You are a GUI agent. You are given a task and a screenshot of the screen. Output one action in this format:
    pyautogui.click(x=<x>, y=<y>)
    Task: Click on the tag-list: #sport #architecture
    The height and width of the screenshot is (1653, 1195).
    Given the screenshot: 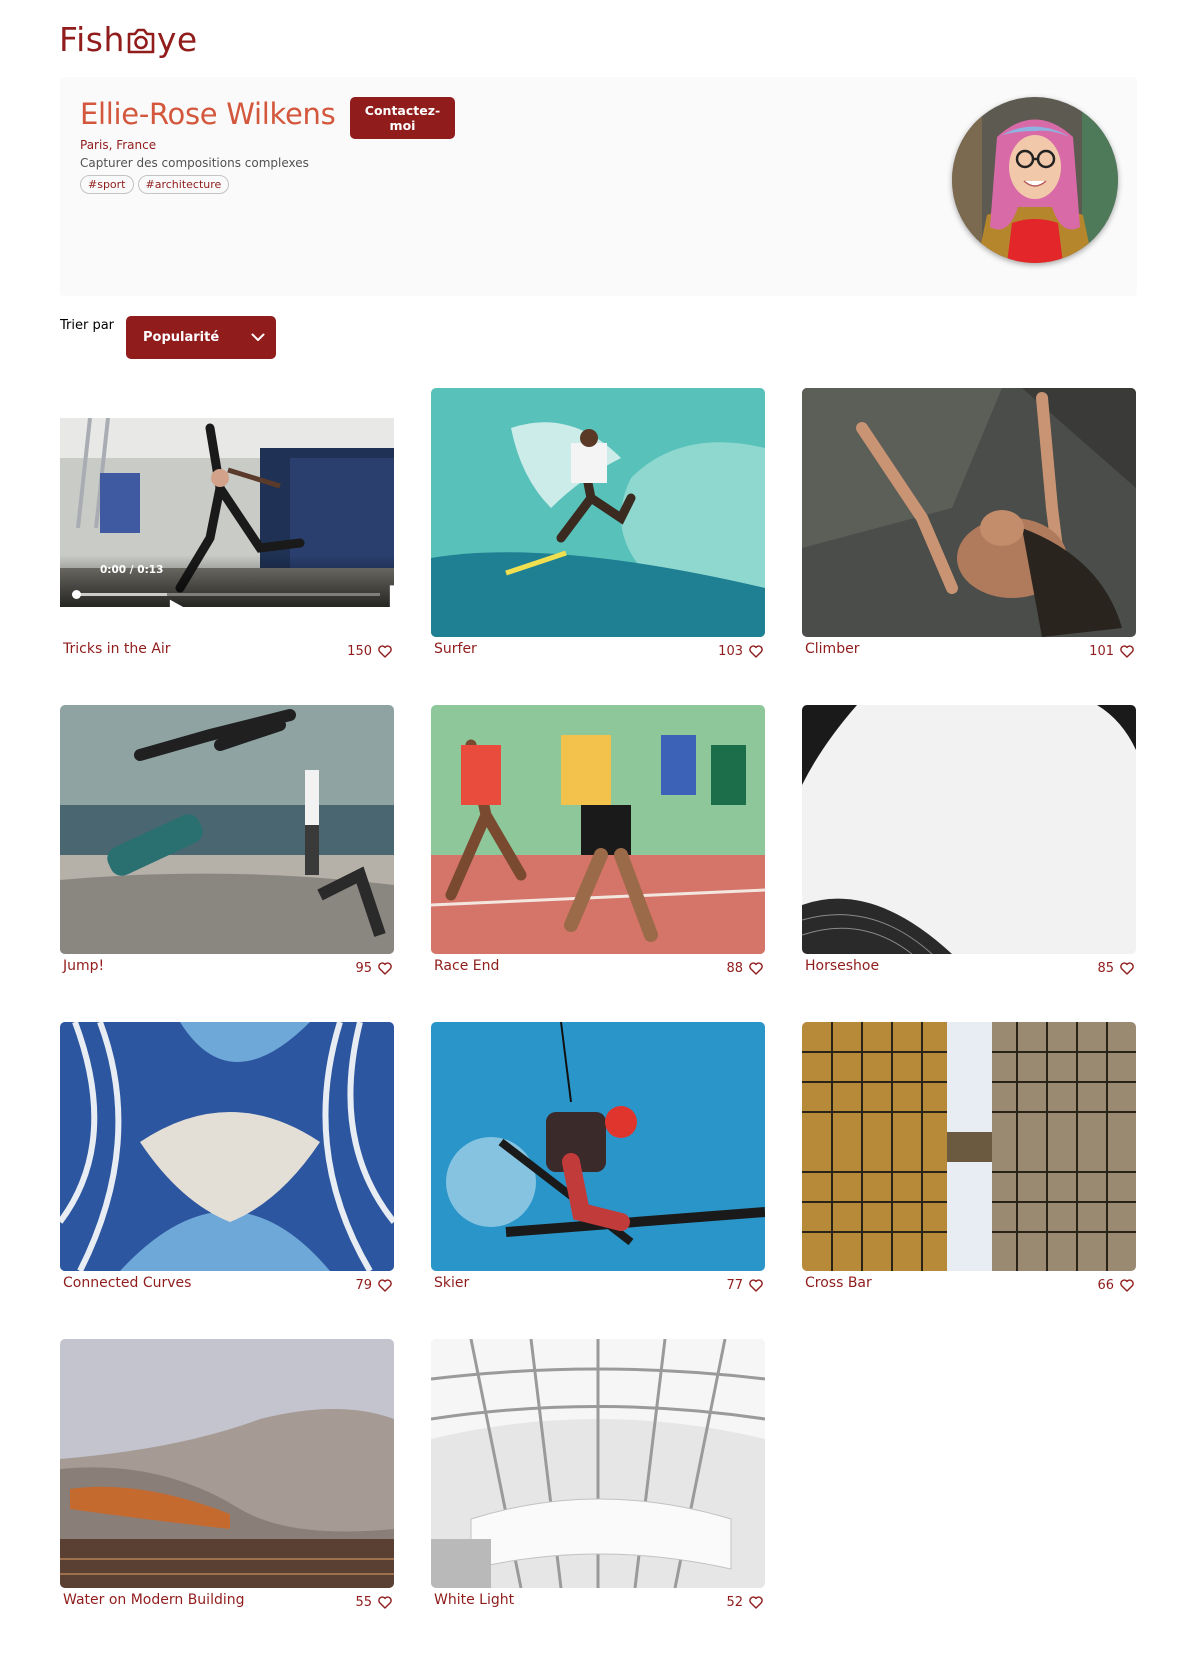 What is the action you would take?
    pyautogui.click(x=155, y=184)
    